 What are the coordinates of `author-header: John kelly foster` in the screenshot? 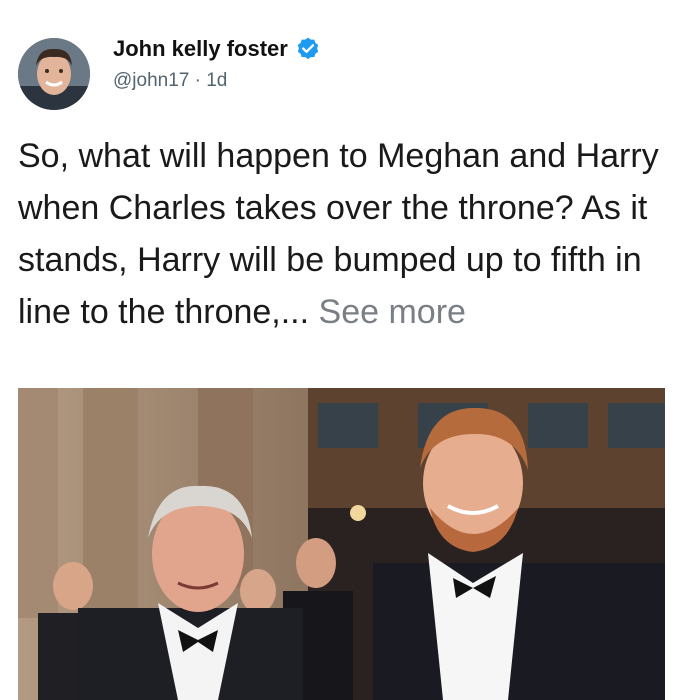 It's located at (217, 49).